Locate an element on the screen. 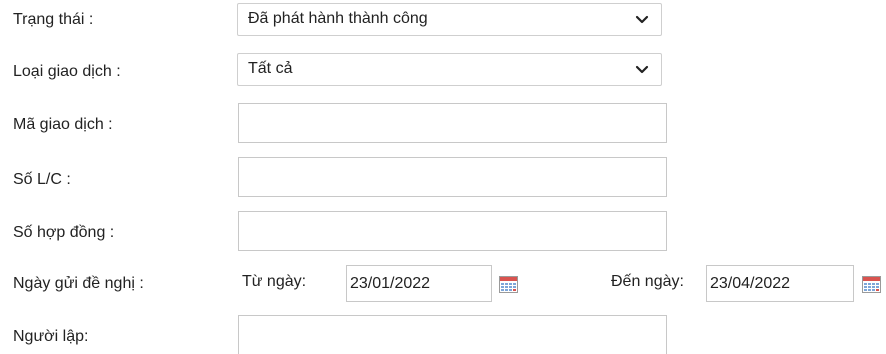 This screenshot has width=886, height=354. creator-label: Người lập: is located at coordinates (51, 336).